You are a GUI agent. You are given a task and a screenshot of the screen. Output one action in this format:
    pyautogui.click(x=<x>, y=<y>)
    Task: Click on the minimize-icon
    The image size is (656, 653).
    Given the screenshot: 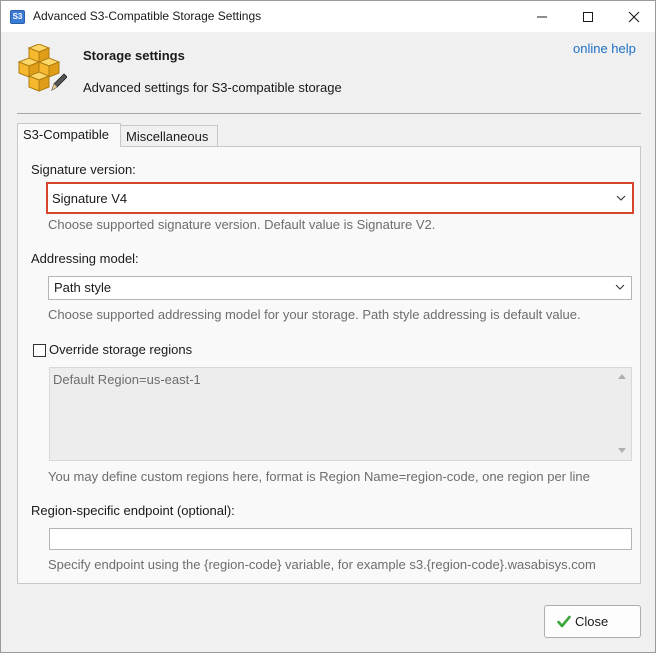 What is the action you would take?
    pyautogui.click(x=542, y=17)
    